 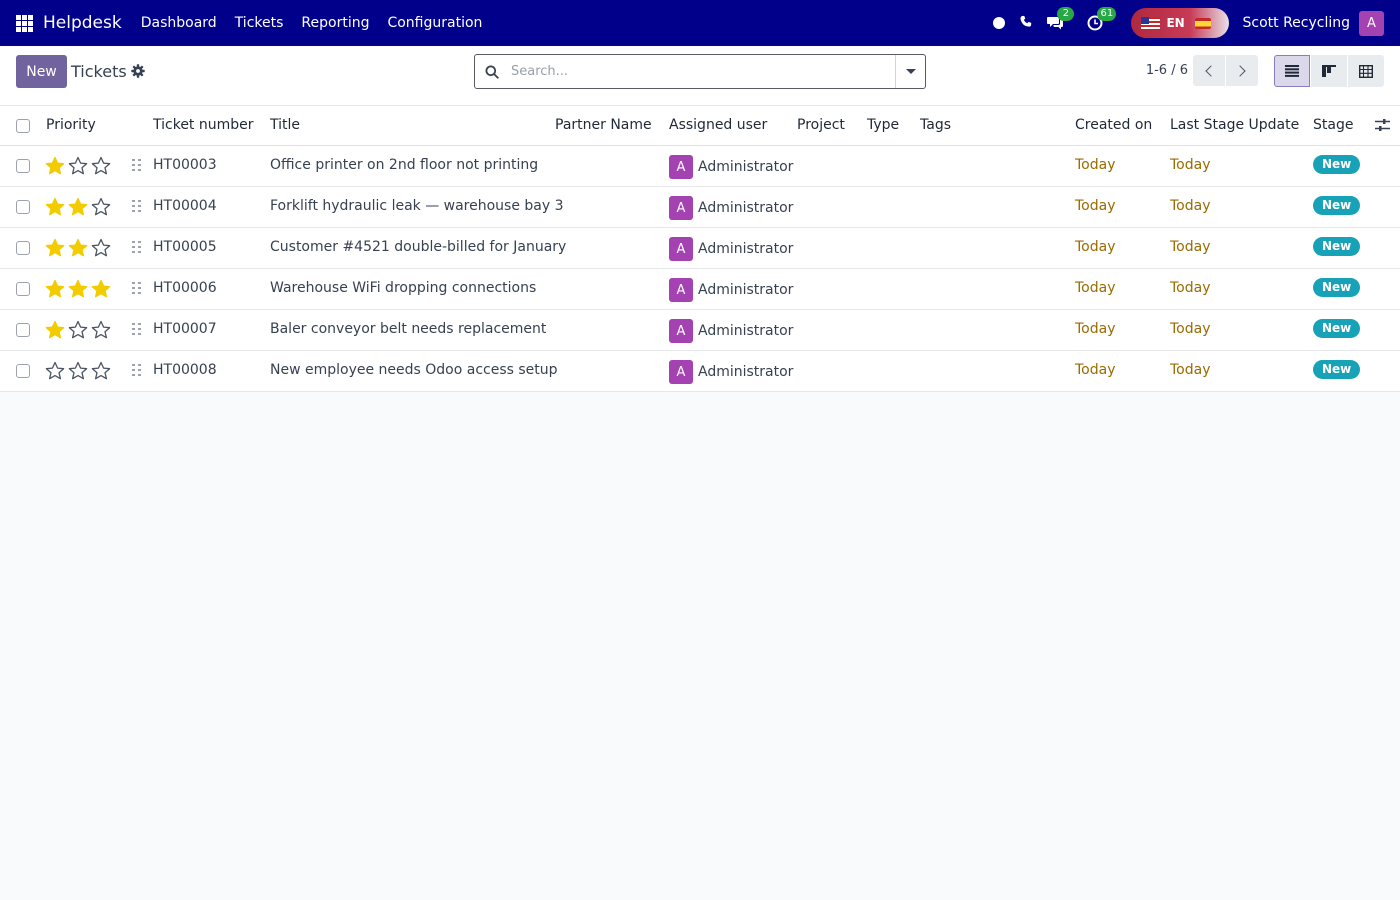 What do you see at coordinates (285, 125) in the screenshot?
I see `column-title: Title` at bounding box center [285, 125].